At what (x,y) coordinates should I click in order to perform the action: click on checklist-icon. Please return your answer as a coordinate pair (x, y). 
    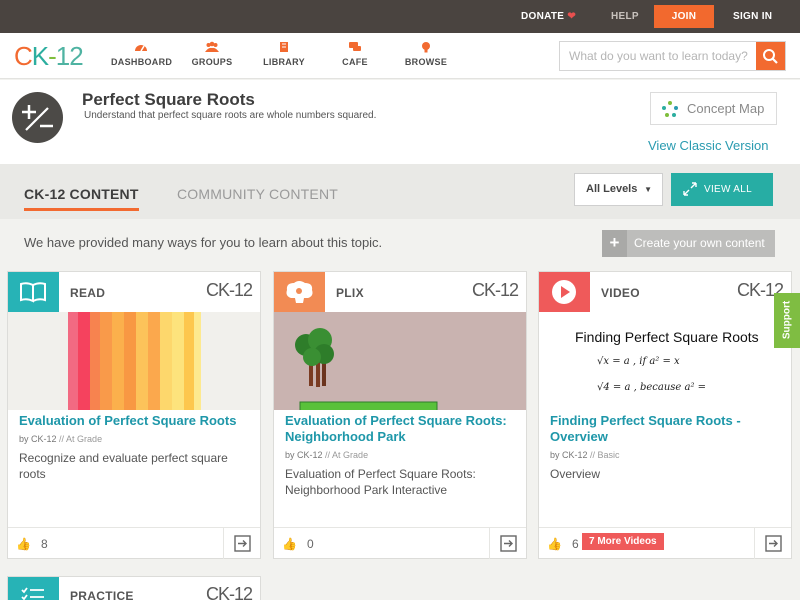
    Looking at the image, I should click on (33, 588).